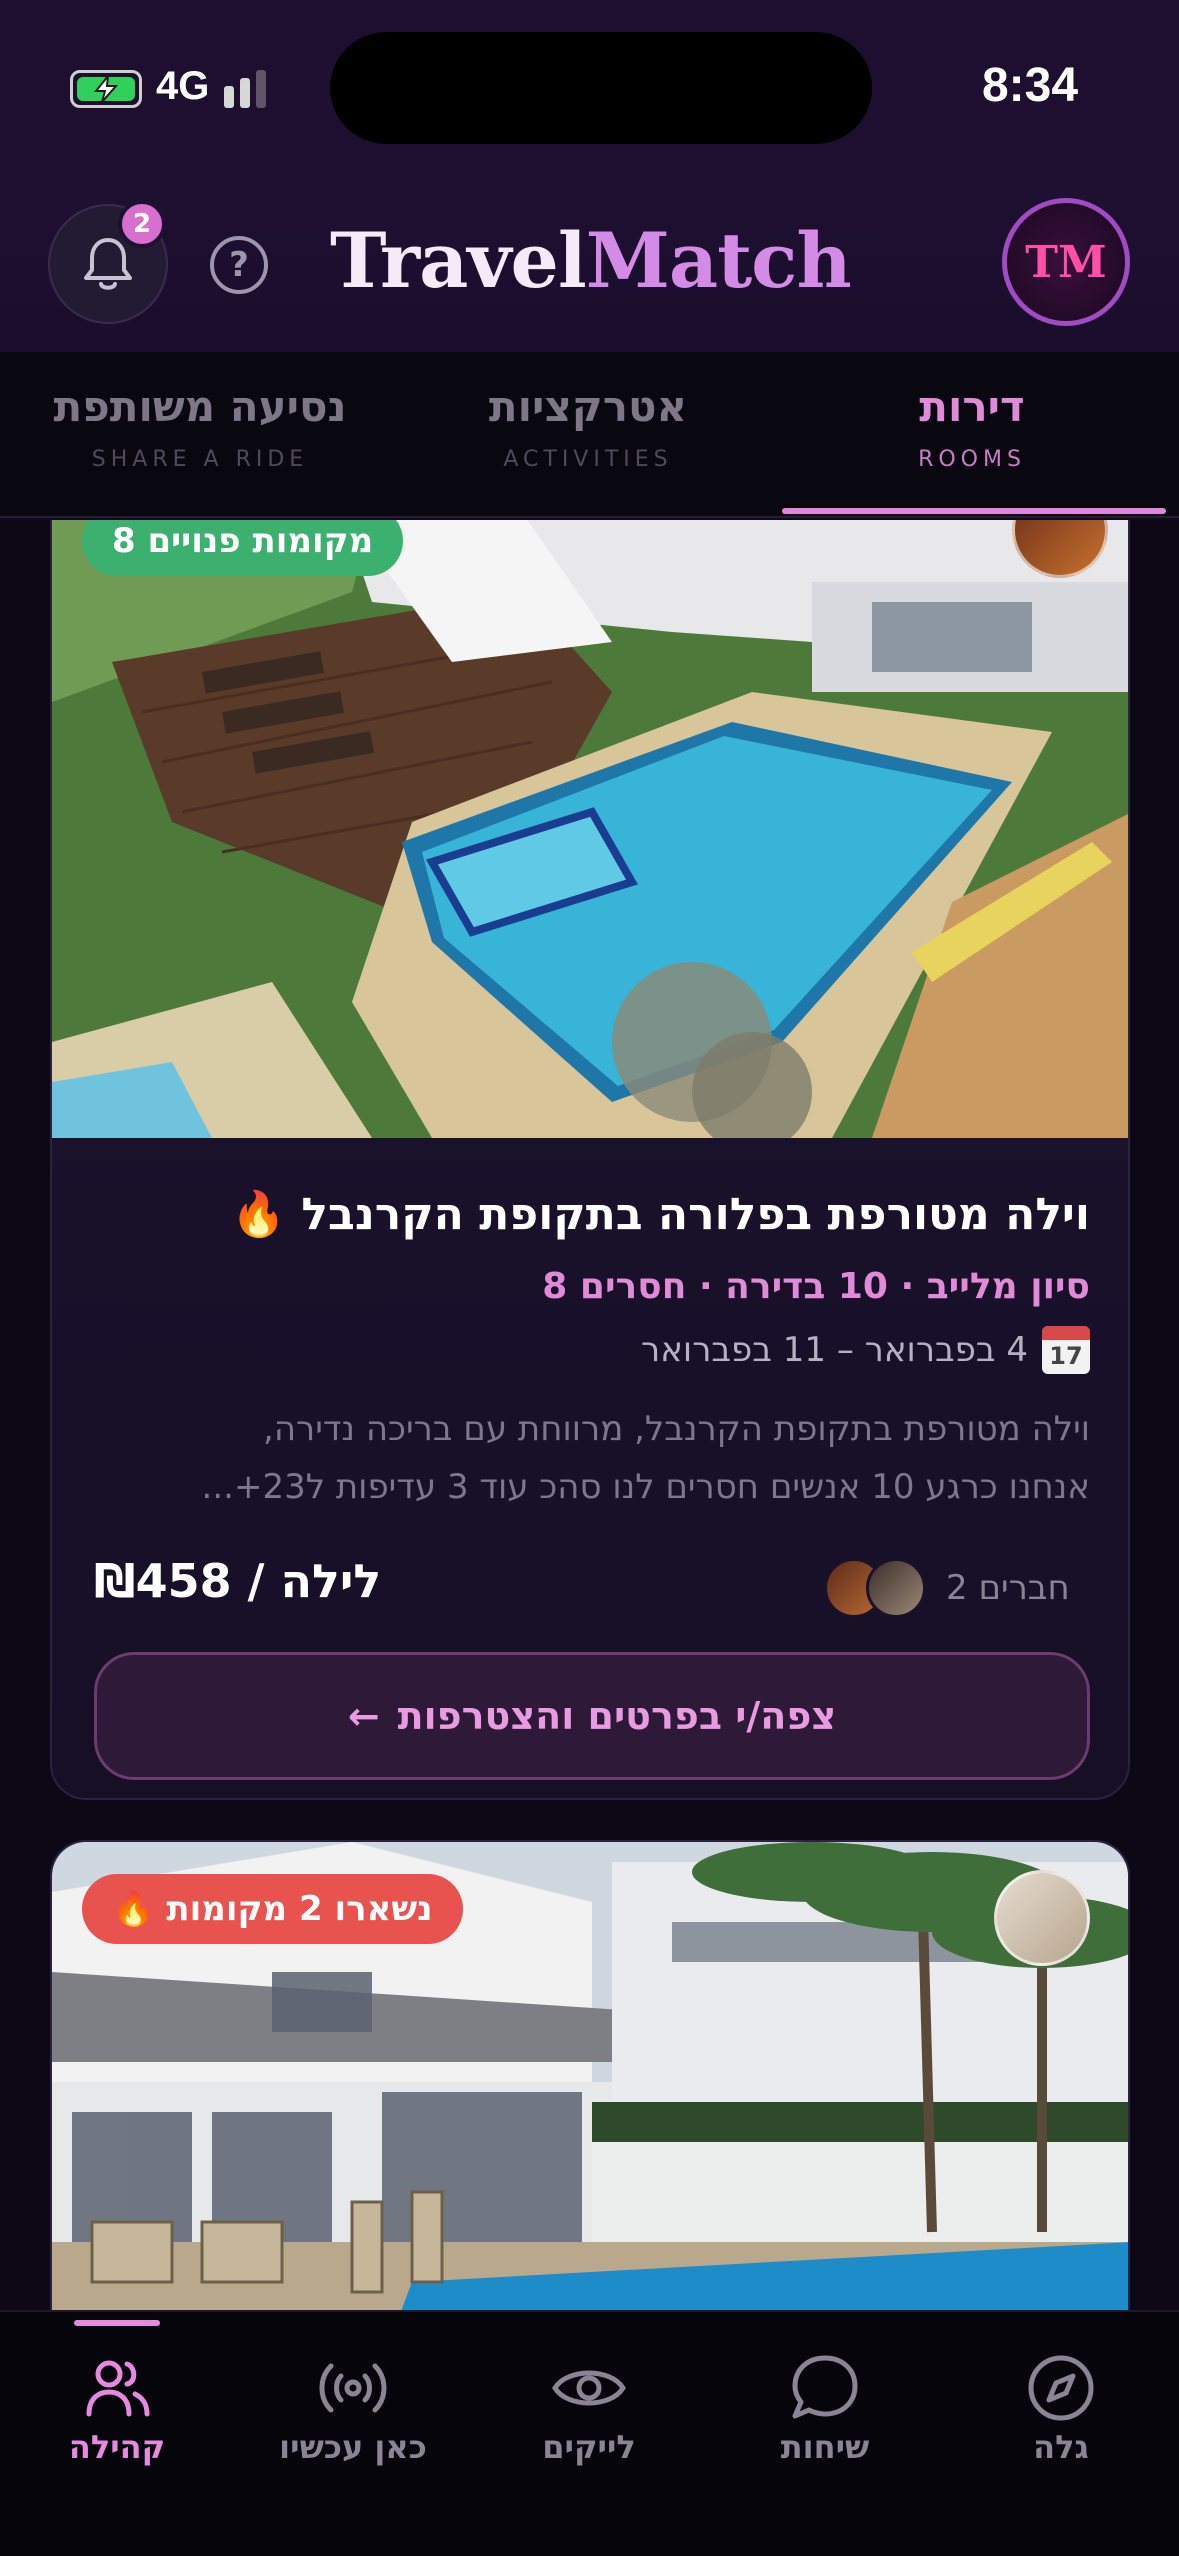 The height and width of the screenshot is (2556, 1179). I want to click on spots-remaining-badge: 🔥 נשארו 2 מקומות, so click(272, 1909).